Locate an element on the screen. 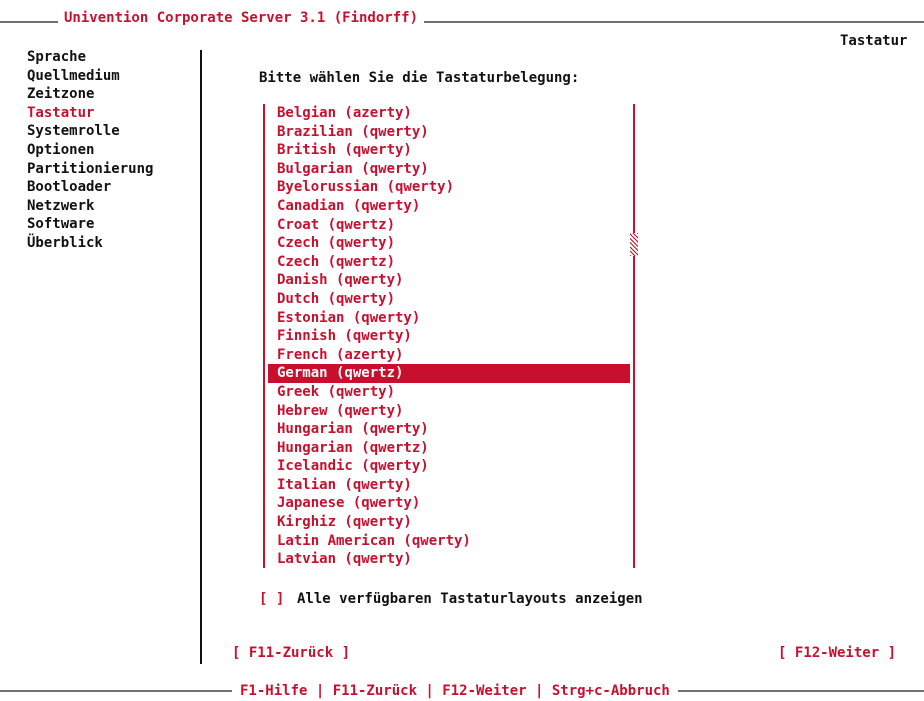  keyboard-layout-item: Kirghiz (qwerty) is located at coordinates (449, 522).